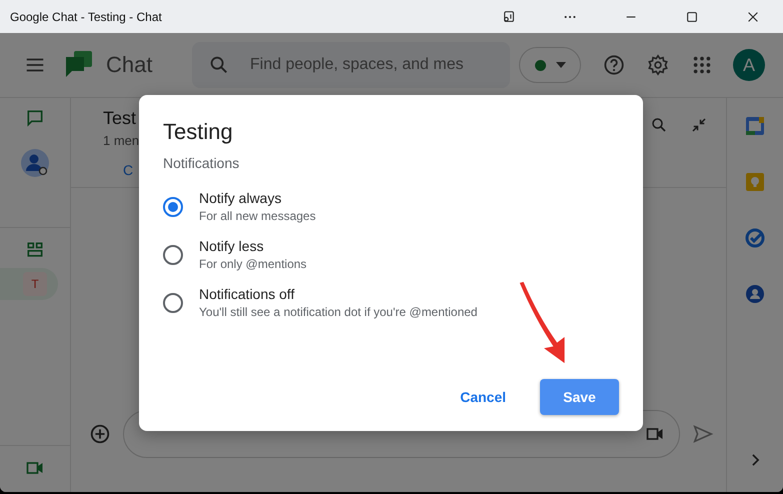  I want to click on collapse-icon, so click(699, 125).